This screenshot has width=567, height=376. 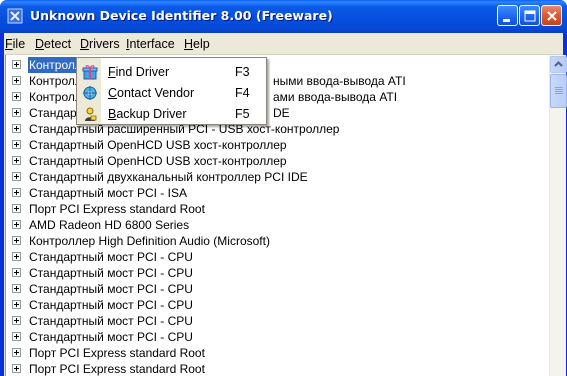 I want to click on shortcut-label: F5, so click(x=242, y=114).